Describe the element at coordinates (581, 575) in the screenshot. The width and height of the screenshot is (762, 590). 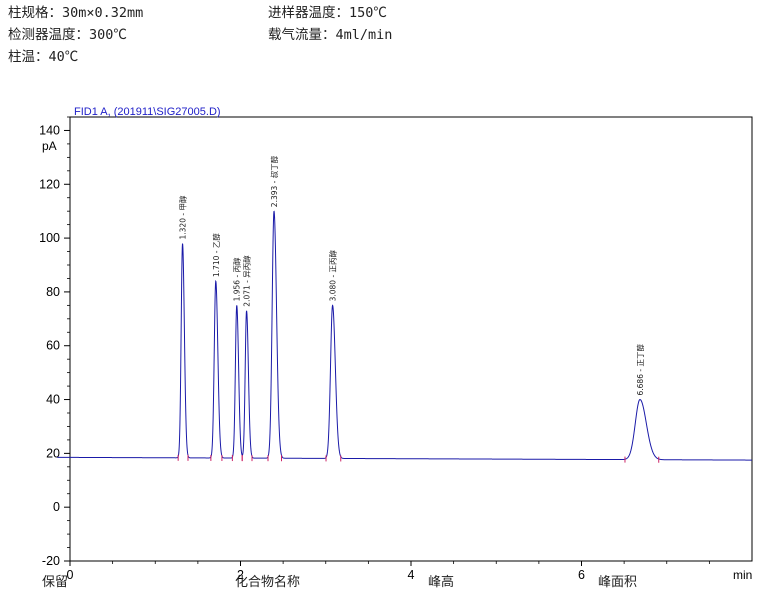
I see `x-tick-label-6: 6` at that location.